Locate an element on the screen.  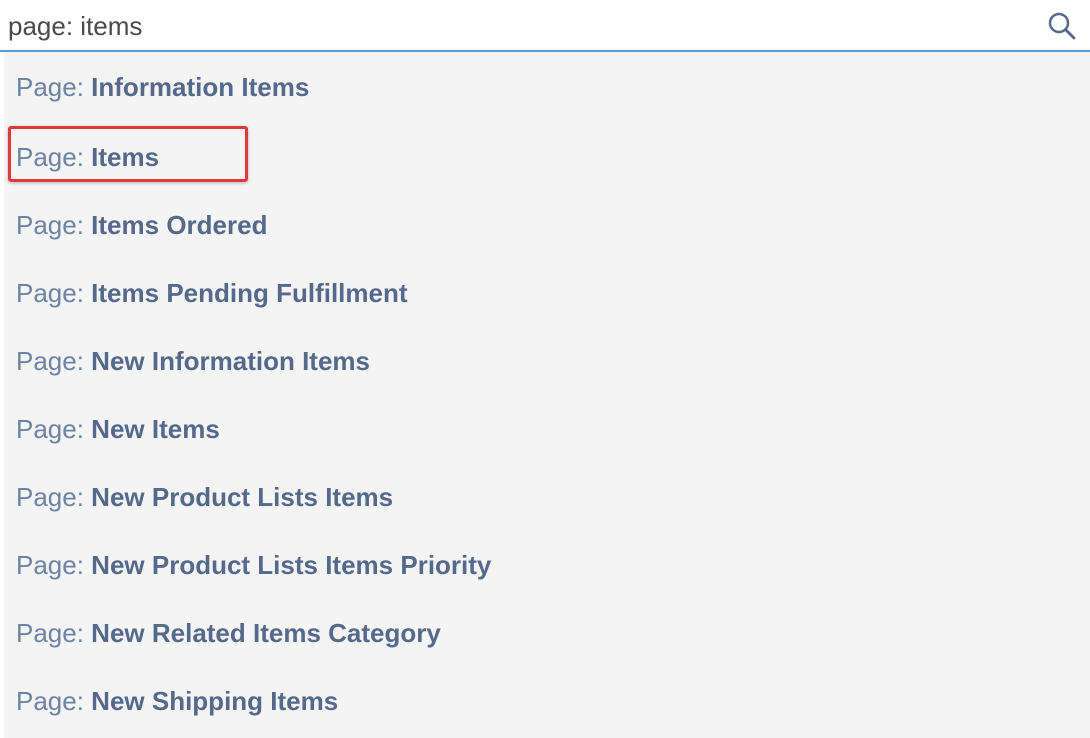
result-item: Page: New Product Lists Items Priority is located at coordinates (547, 564).